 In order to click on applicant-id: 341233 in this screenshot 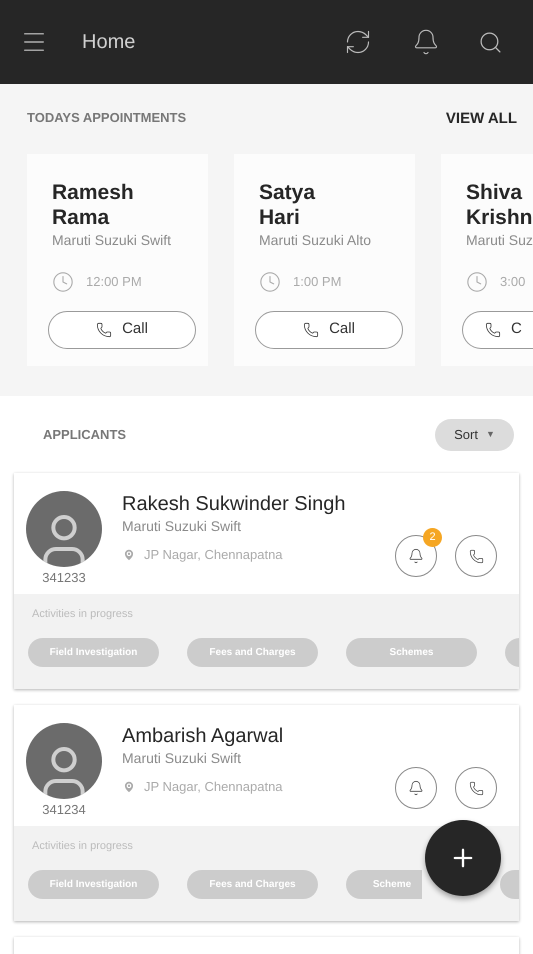, I will do `click(64, 578)`.